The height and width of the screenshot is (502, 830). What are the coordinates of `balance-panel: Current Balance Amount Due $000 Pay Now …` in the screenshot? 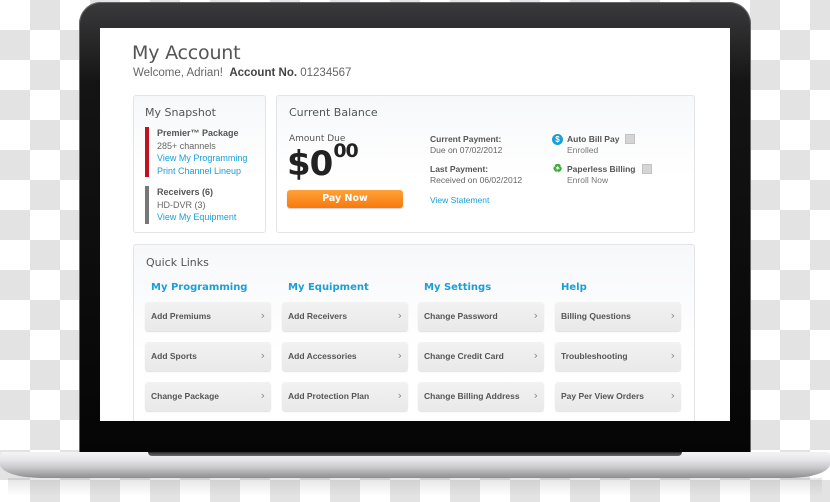 It's located at (485, 164).